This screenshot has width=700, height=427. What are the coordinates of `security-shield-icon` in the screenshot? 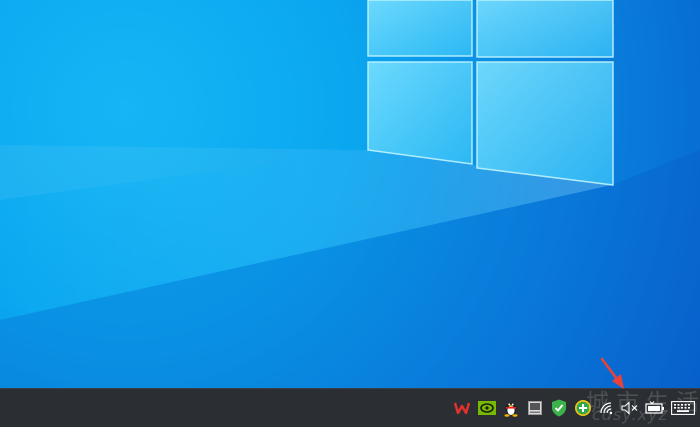 It's located at (559, 408).